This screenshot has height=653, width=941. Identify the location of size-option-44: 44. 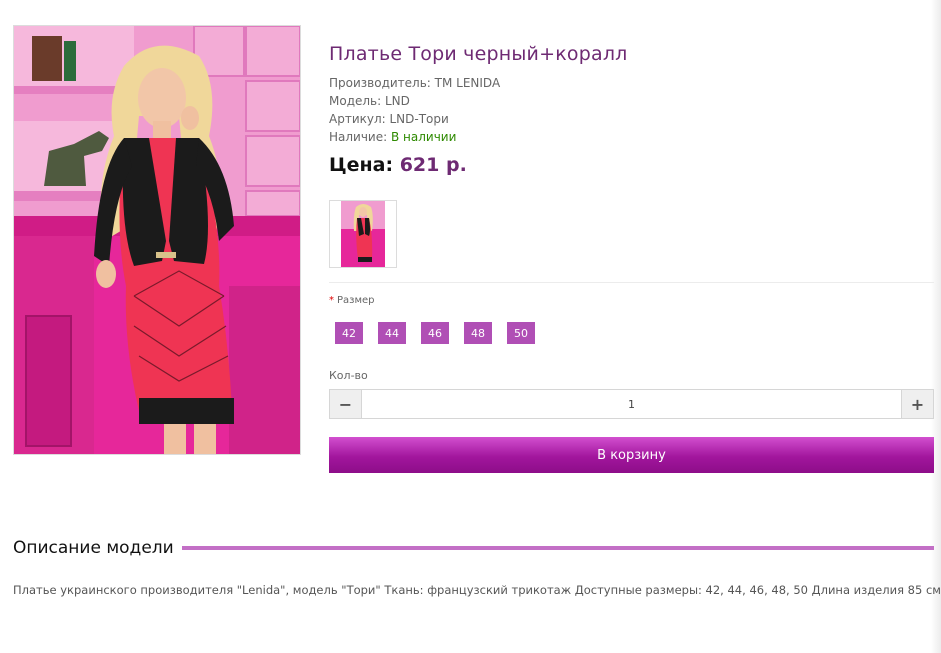
(392, 333).